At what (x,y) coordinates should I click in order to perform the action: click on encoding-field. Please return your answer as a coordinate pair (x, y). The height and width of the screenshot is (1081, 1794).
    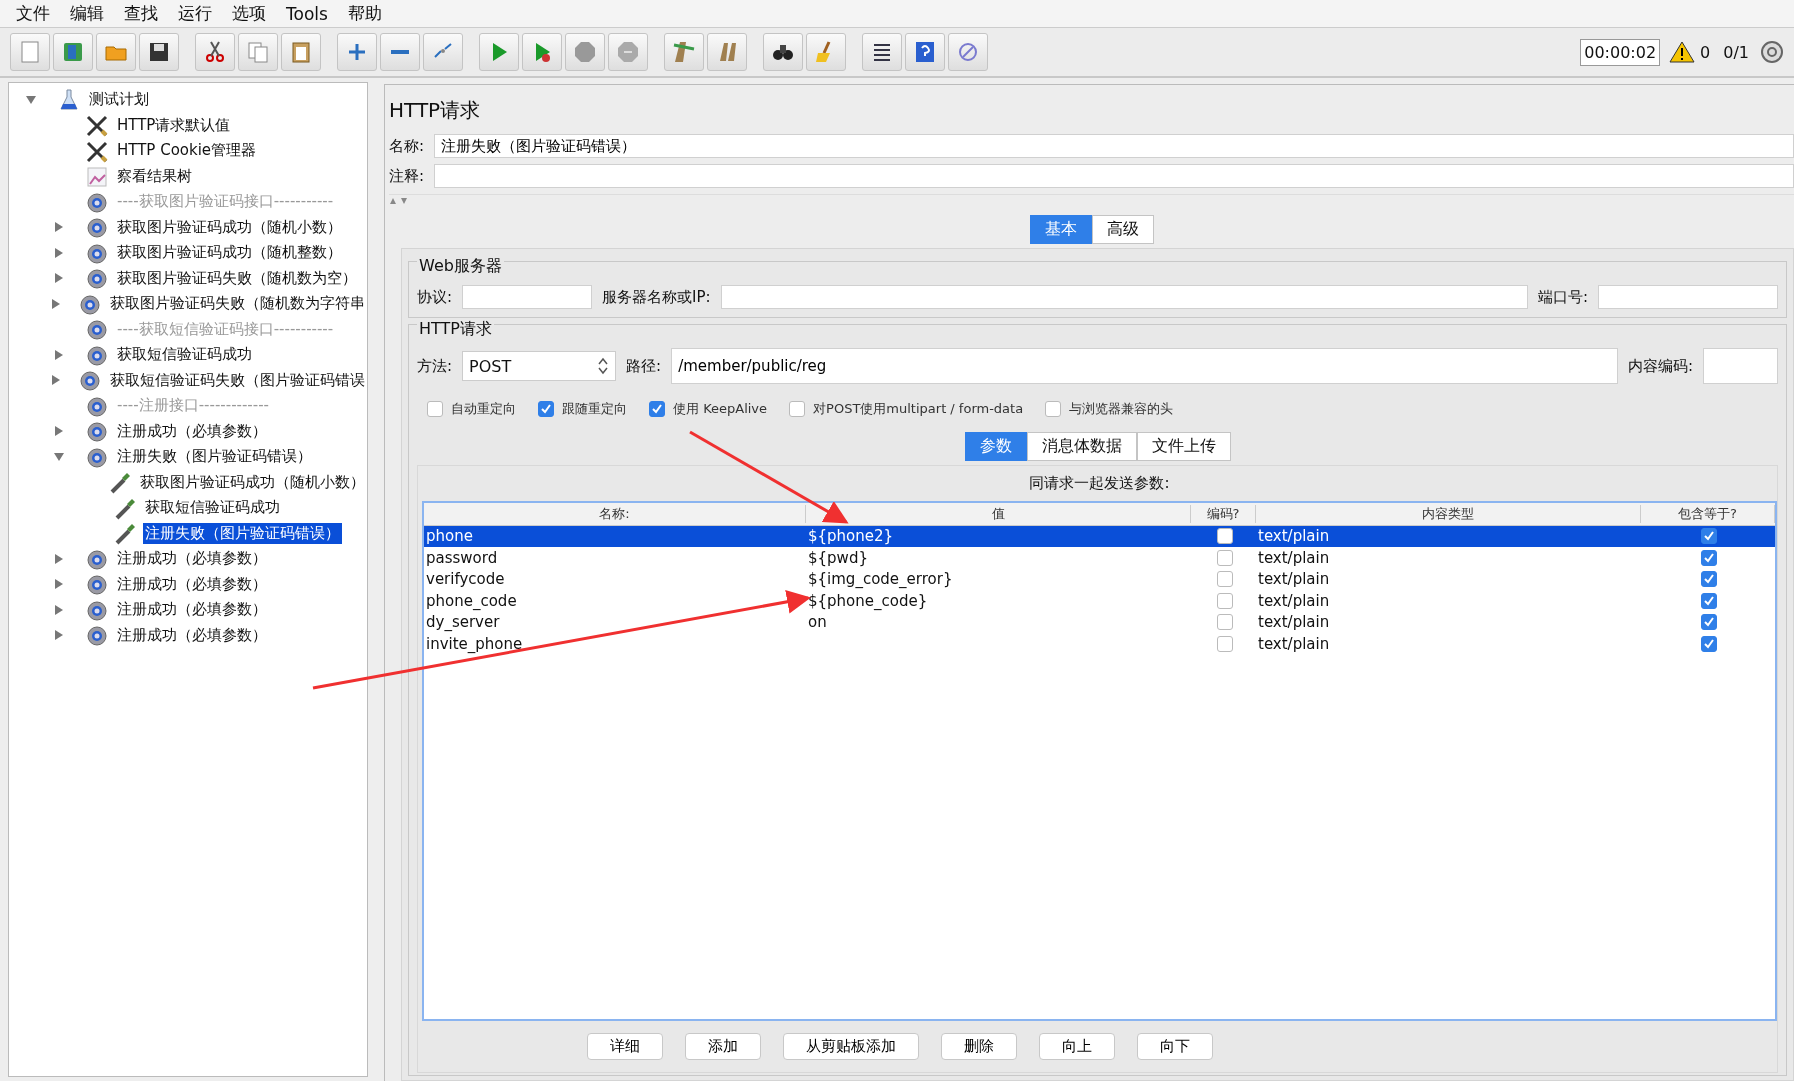
    Looking at the image, I should click on (1740, 366).